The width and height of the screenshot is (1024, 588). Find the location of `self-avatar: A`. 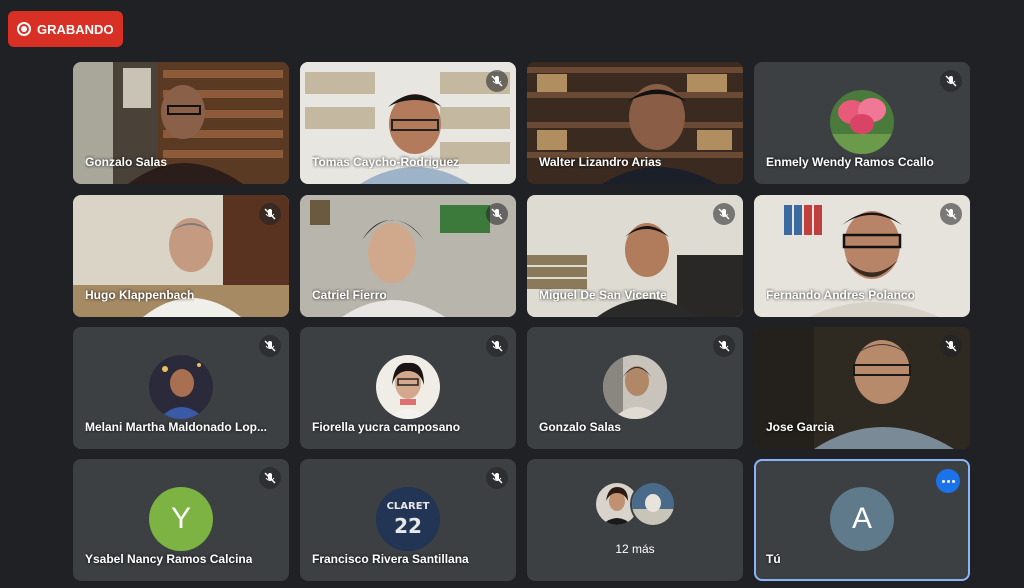

self-avatar: A is located at coordinates (862, 519).